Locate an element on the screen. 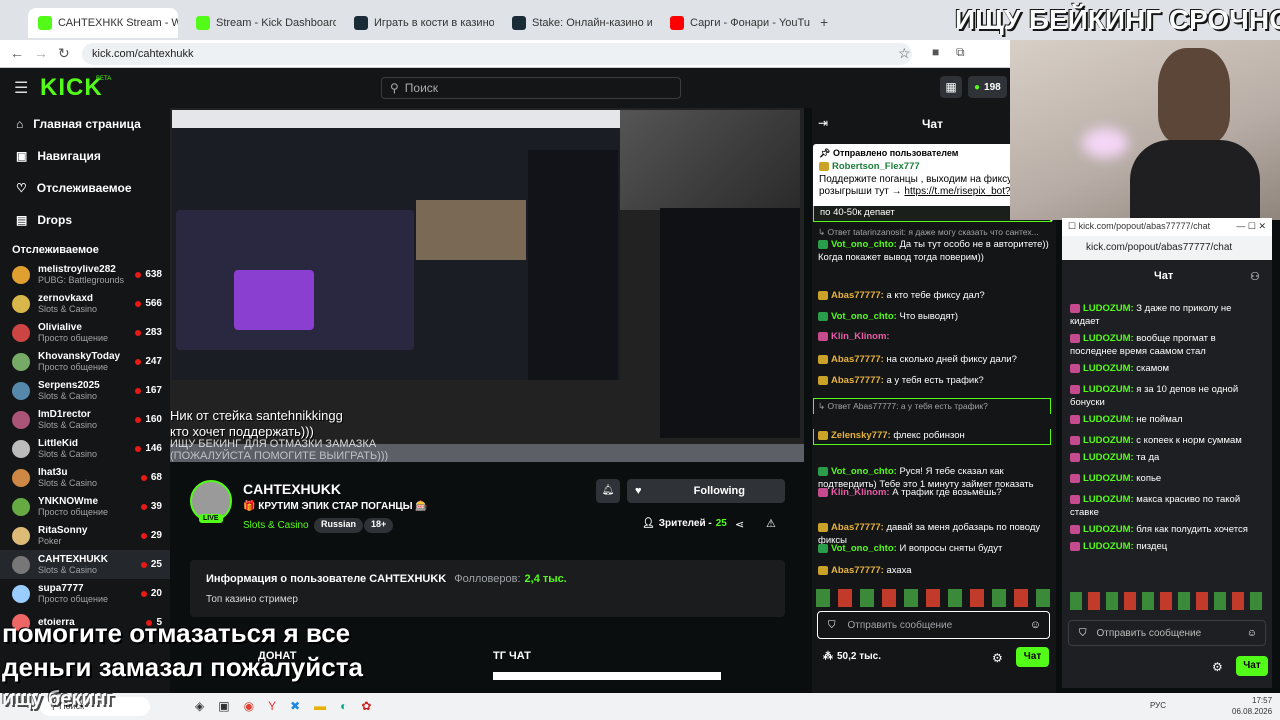 This screenshot has width=1280, height=720. sidebar-item-home: ⌂ Главная страница is located at coordinates (85, 124).